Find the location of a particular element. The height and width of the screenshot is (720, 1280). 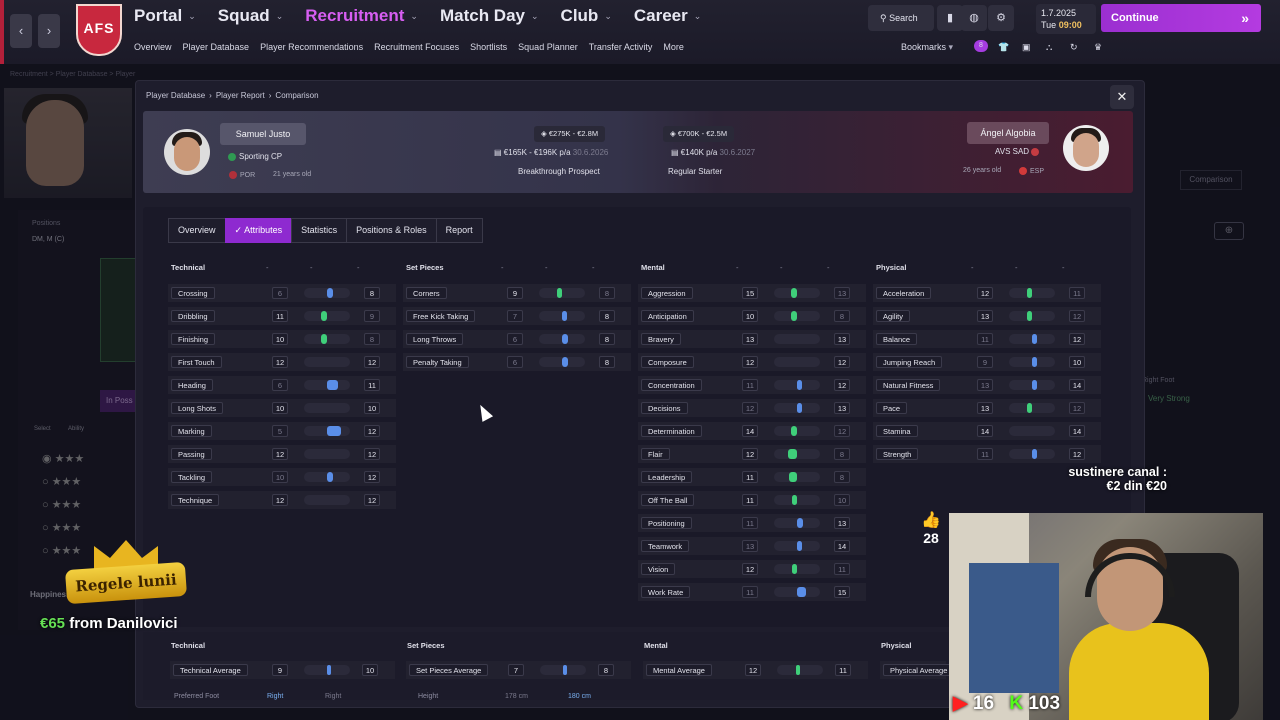

sub-nav-player-database: Player Database is located at coordinates (216, 47).